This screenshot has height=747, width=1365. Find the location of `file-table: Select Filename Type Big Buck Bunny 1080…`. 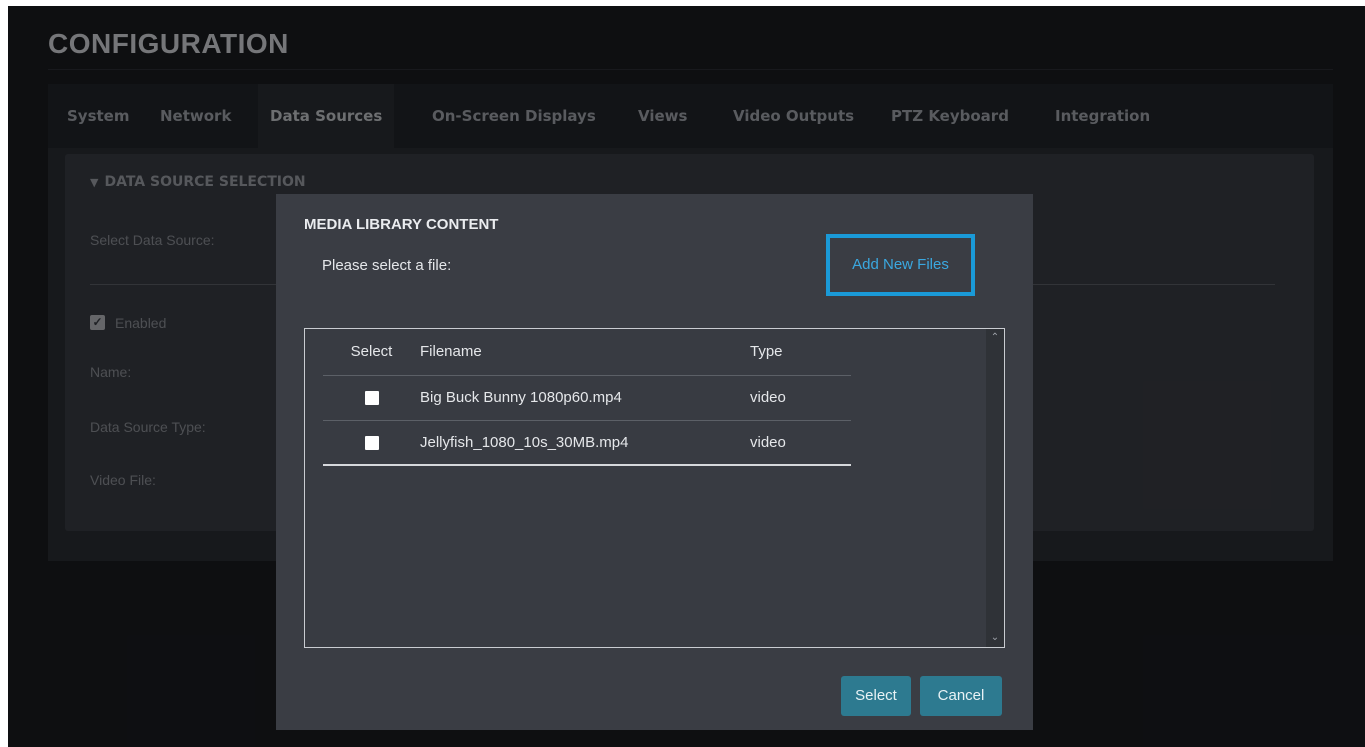

file-table: Select Filename Type Big Buck Bunny 1080… is located at coordinates (587, 397).